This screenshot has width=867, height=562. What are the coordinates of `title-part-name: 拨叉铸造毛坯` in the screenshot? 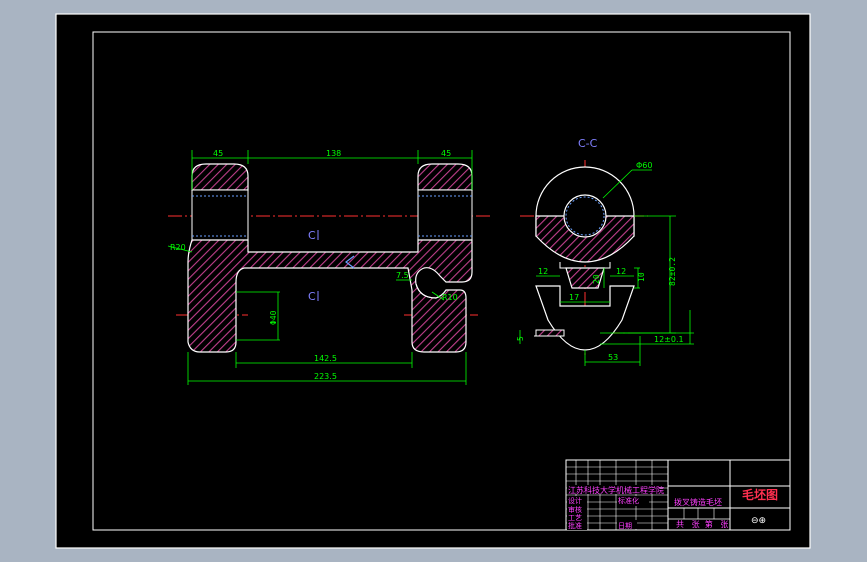 It's located at (698, 502).